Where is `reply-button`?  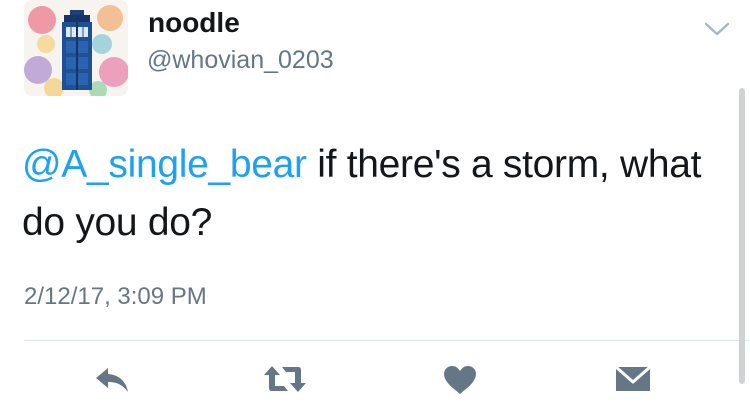
reply-button is located at coordinates (113, 384).